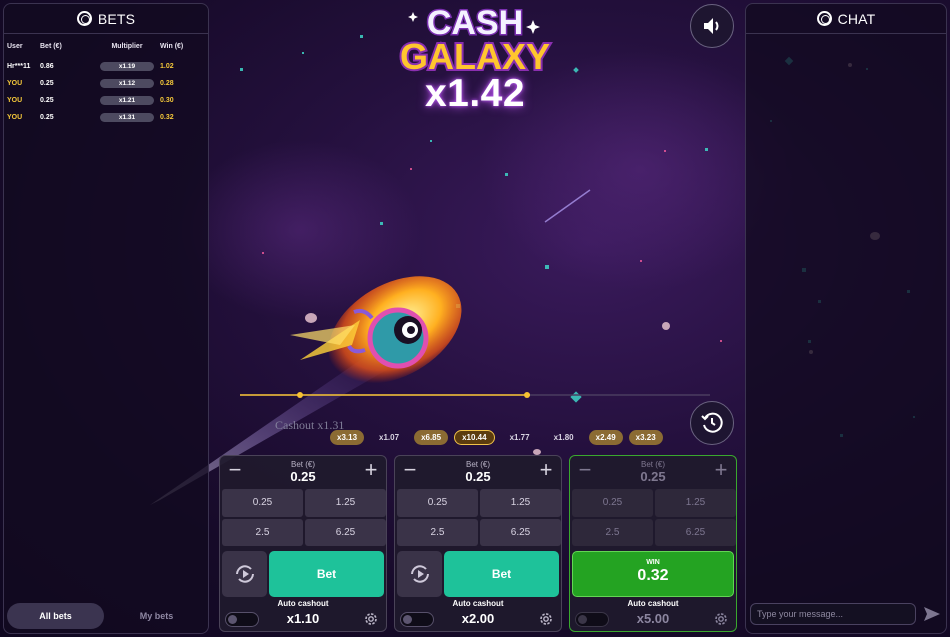 This screenshot has height=637, width=950. I want to click on row-win: 0.30, so click(167, 100).